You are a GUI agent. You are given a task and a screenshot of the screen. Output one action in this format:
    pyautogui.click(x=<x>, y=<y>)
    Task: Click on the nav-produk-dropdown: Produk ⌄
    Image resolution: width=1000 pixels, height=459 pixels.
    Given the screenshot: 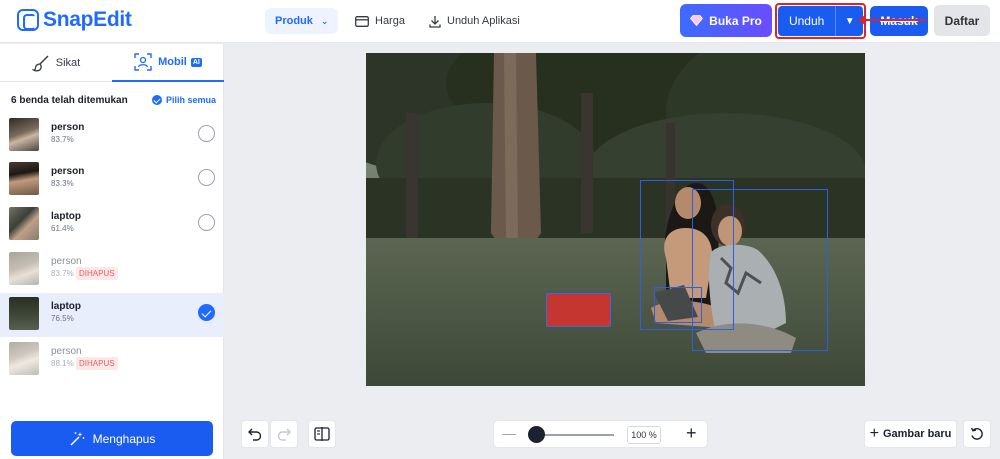 What is the action you would take?
    pyautogui.click(x=302, y=21)
    